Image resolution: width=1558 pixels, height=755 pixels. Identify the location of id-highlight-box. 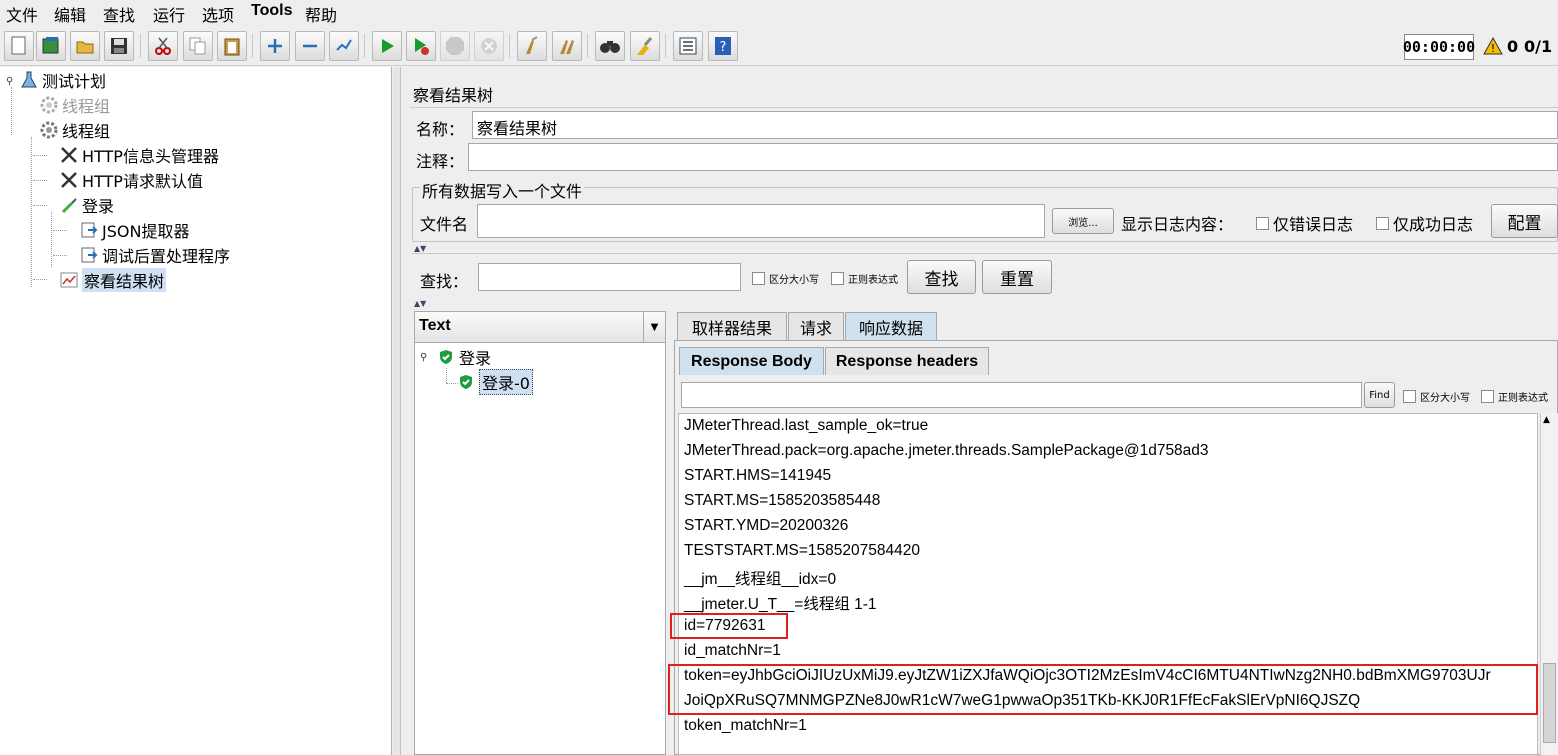
(729, 626).